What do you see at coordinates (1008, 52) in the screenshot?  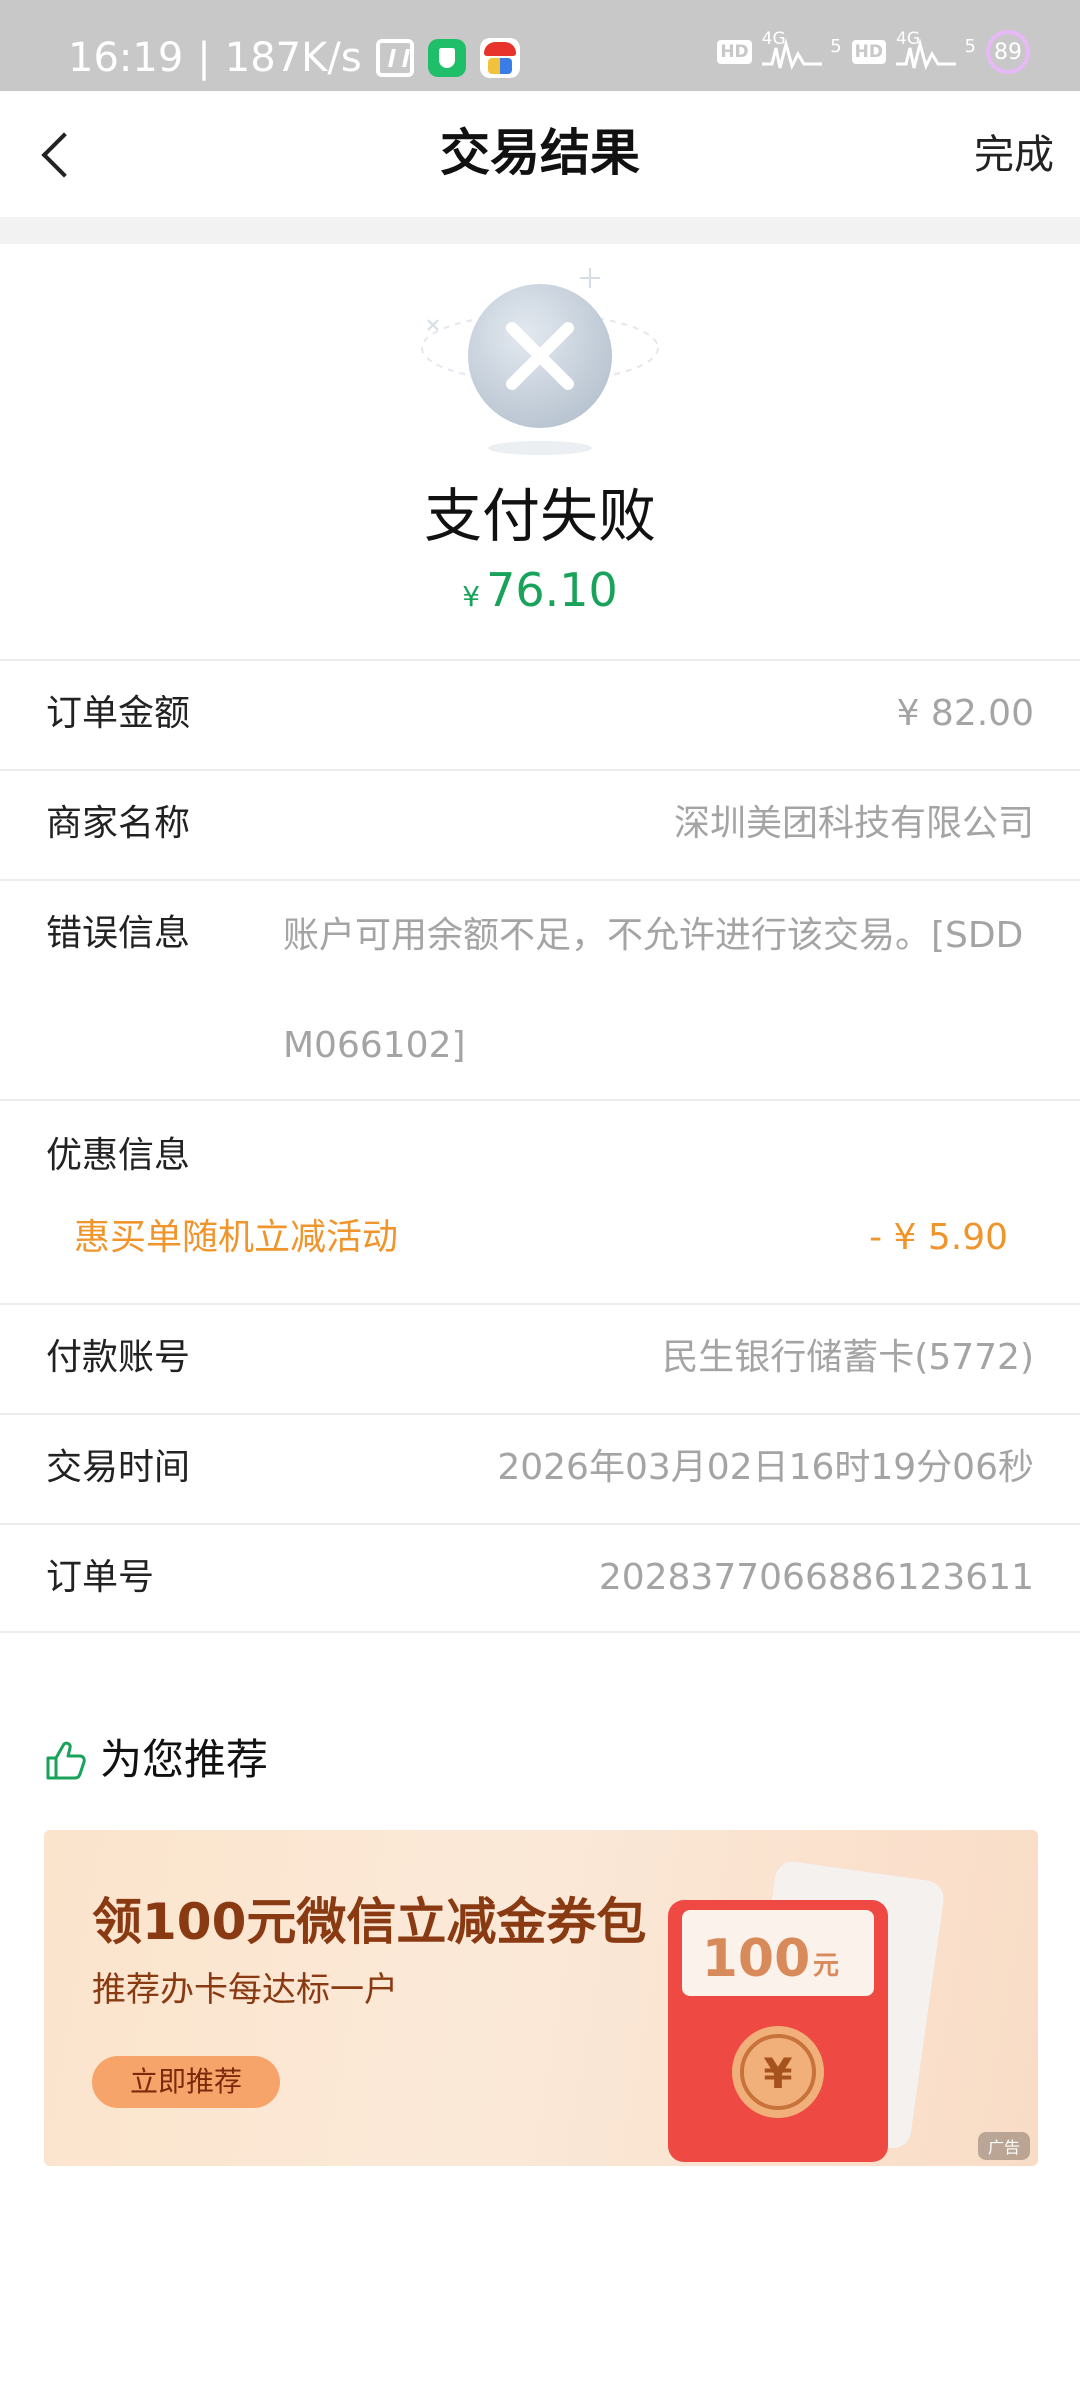 I see `battery-indicator: 89` at bounding box center [1008, 52].